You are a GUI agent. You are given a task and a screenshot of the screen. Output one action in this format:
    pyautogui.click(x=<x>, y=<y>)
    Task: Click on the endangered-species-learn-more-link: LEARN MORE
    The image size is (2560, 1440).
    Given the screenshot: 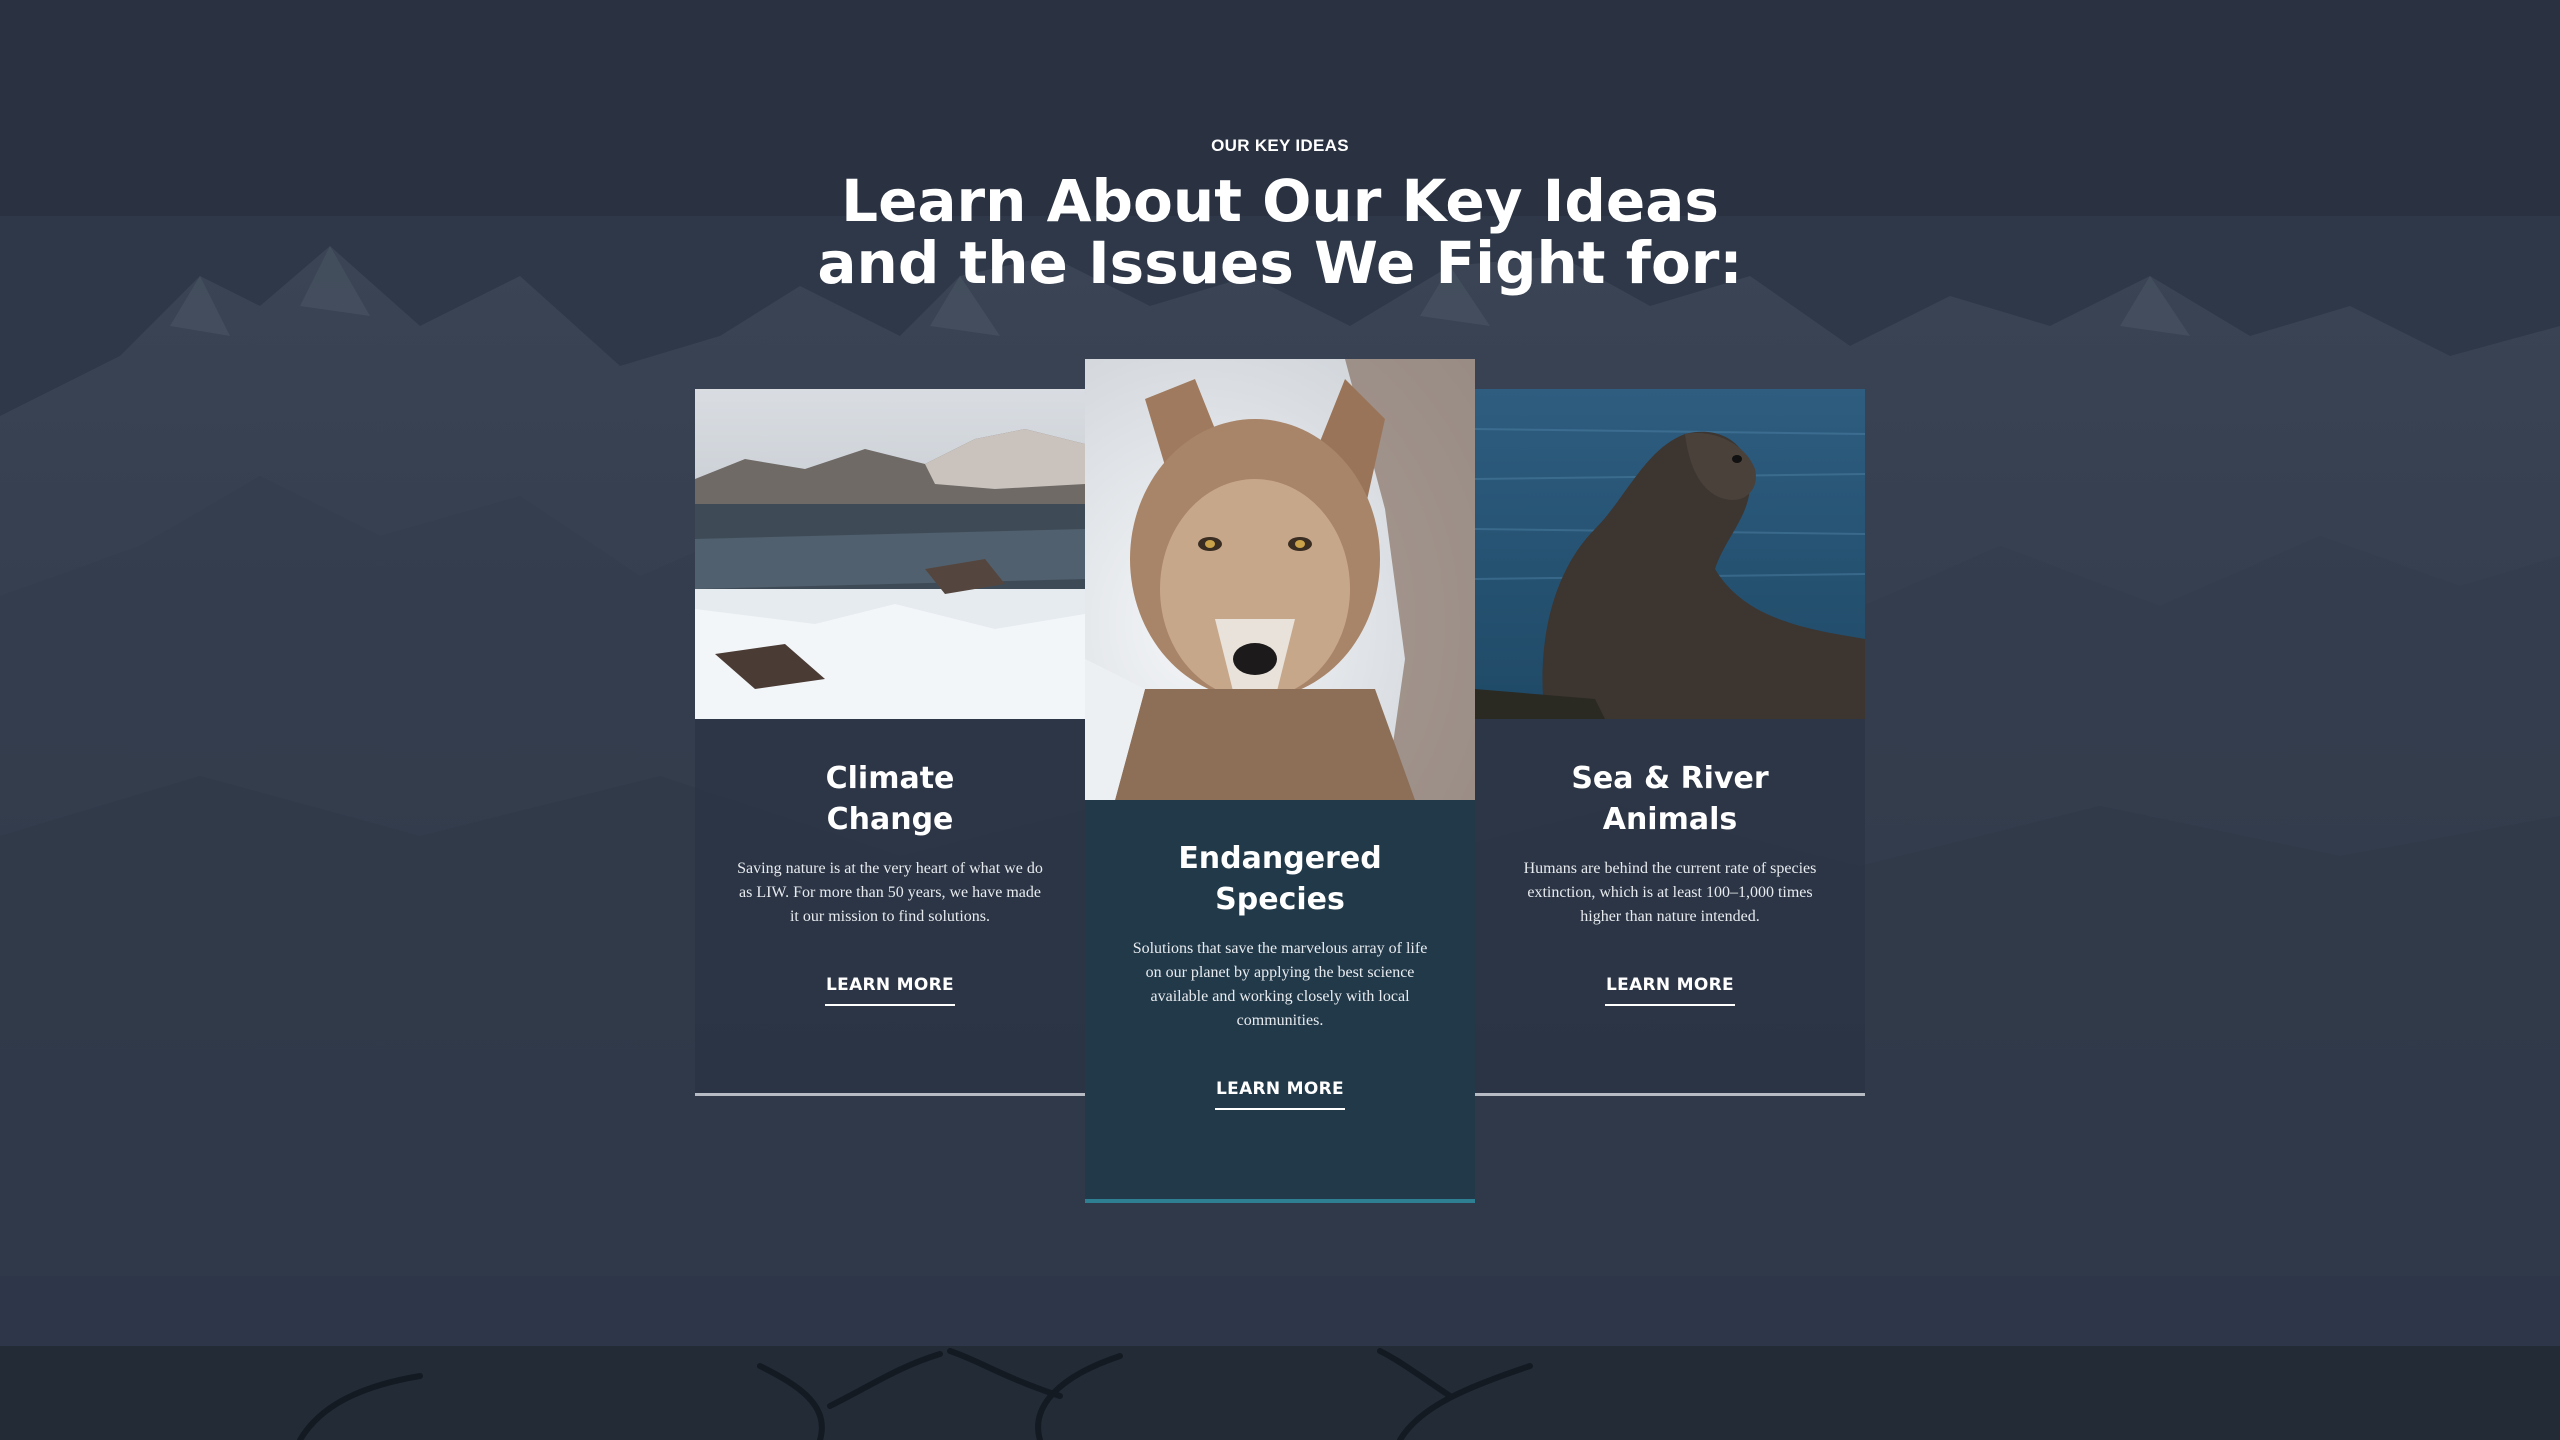 What is the action you would take?
    pyautogui.click(x=1280, y=1094)
    